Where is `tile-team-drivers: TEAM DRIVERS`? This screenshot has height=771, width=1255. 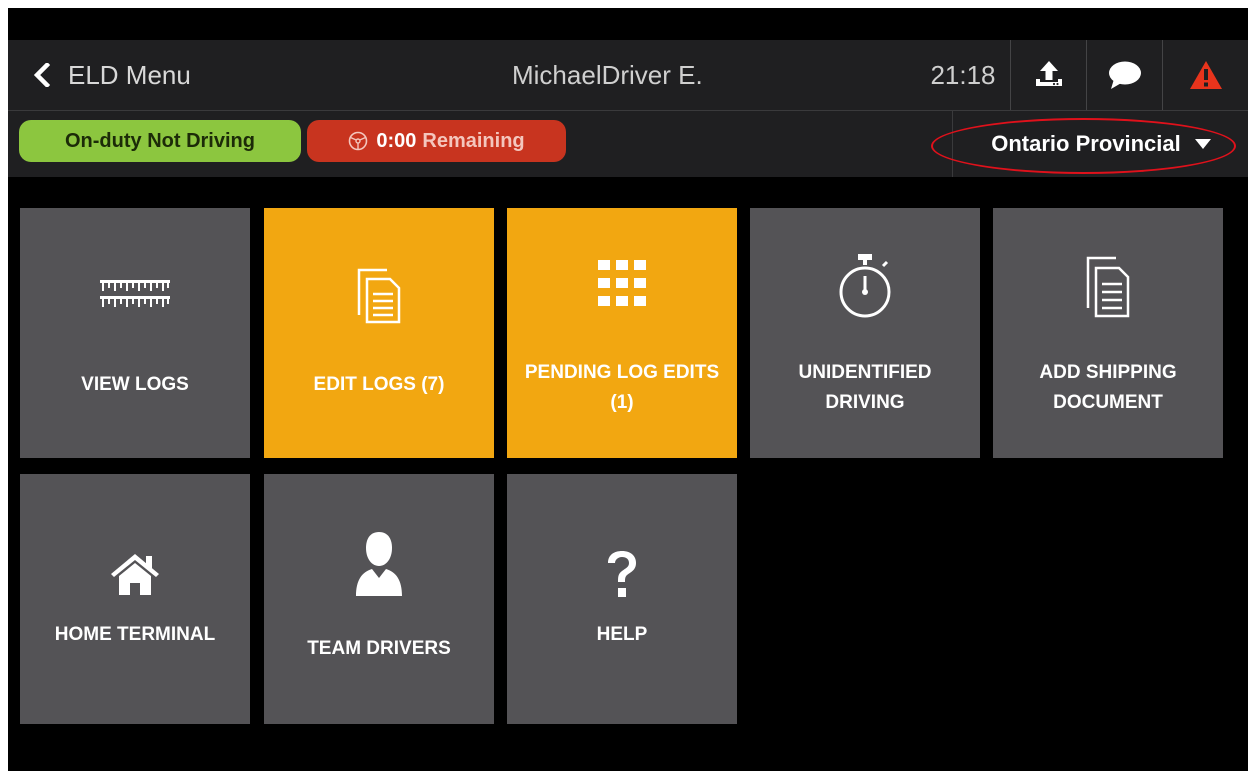
tile-team-drivers: TEAM DRIVERS is located at coordinates (379, 599).